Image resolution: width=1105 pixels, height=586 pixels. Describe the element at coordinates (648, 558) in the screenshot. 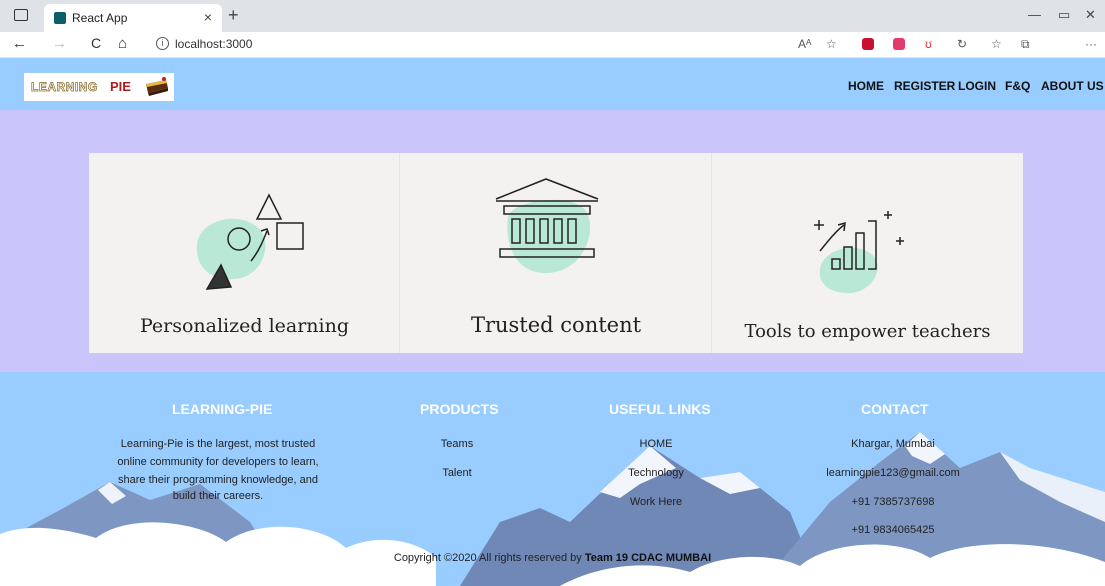

I see `copyright-team: Team 19 CDAC MUMBAI` at that location.